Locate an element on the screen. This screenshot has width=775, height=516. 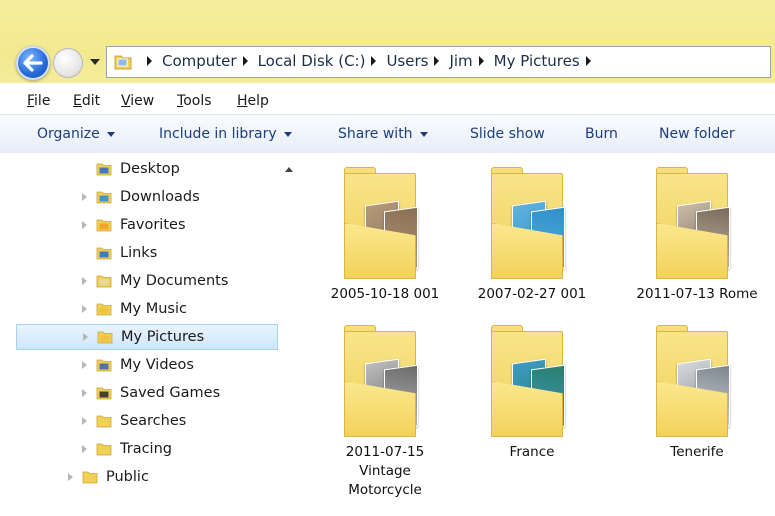
forward-button is located at coordinates (68, 63).